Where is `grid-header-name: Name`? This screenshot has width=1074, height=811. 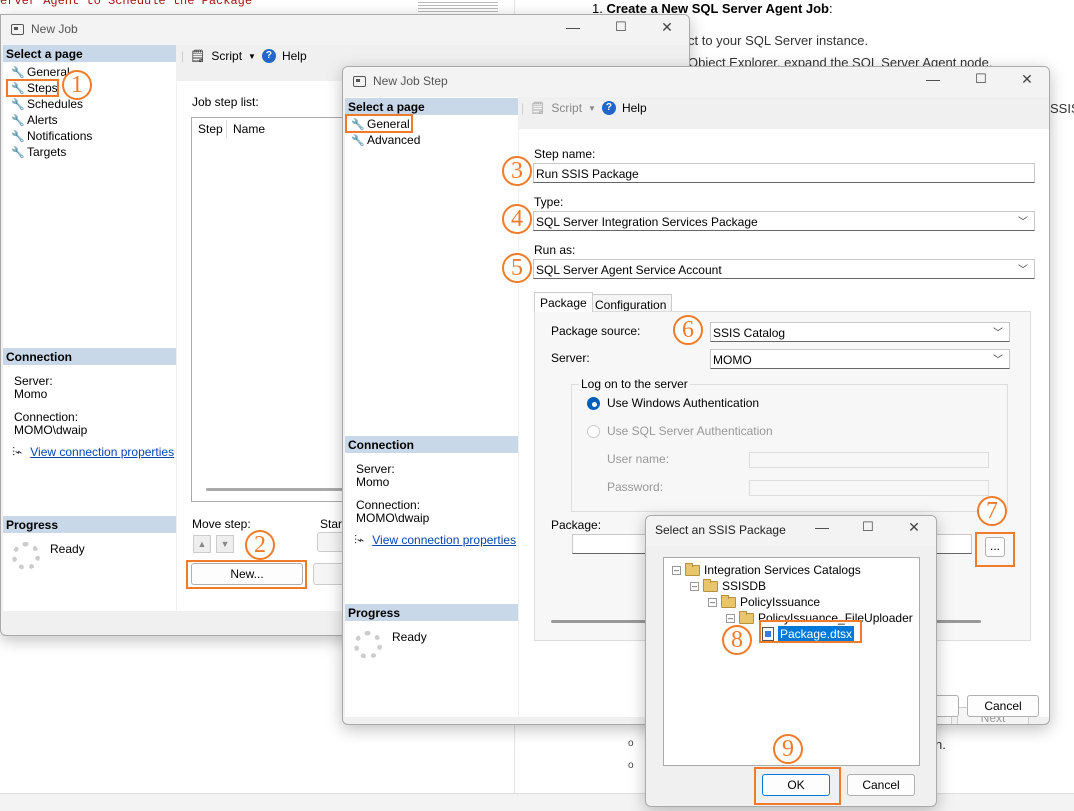
grid-header-name: Name is located at coordinates (249, 129).